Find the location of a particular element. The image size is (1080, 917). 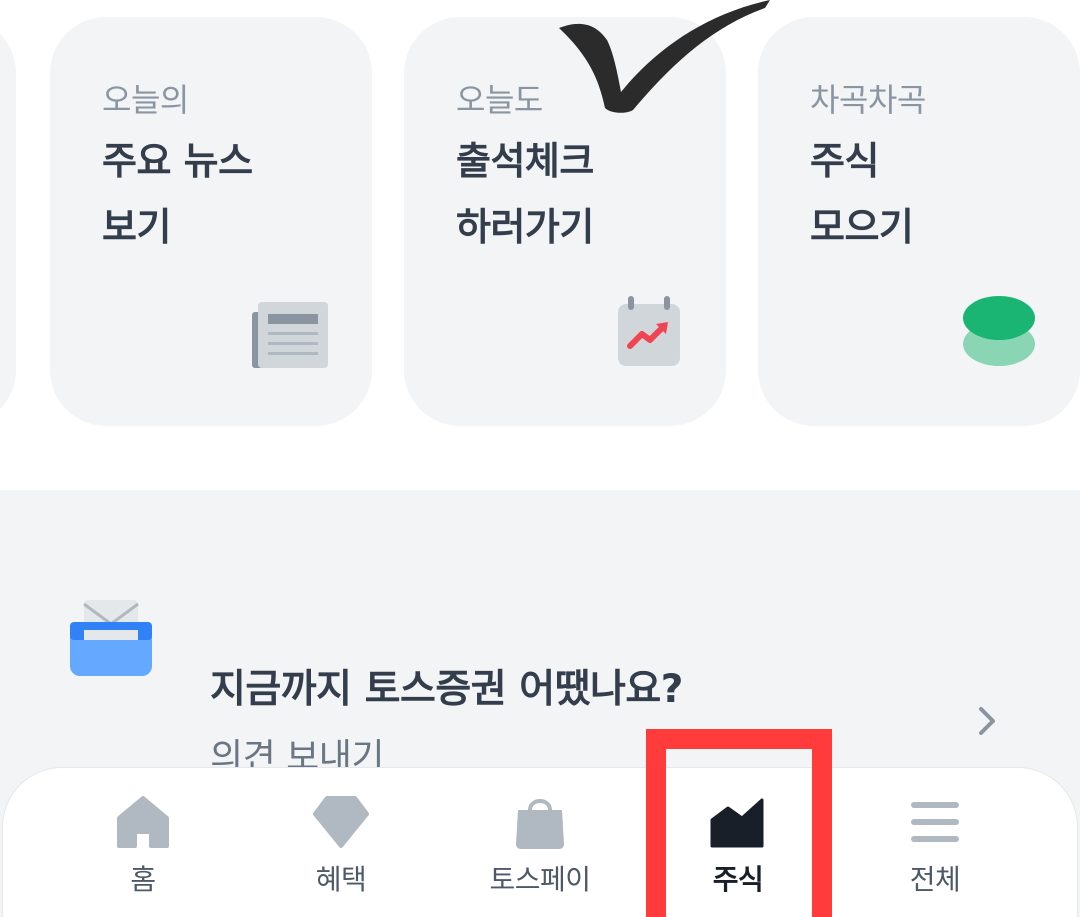

card-title-line2: 보기 is located at coordinates (136, 227).